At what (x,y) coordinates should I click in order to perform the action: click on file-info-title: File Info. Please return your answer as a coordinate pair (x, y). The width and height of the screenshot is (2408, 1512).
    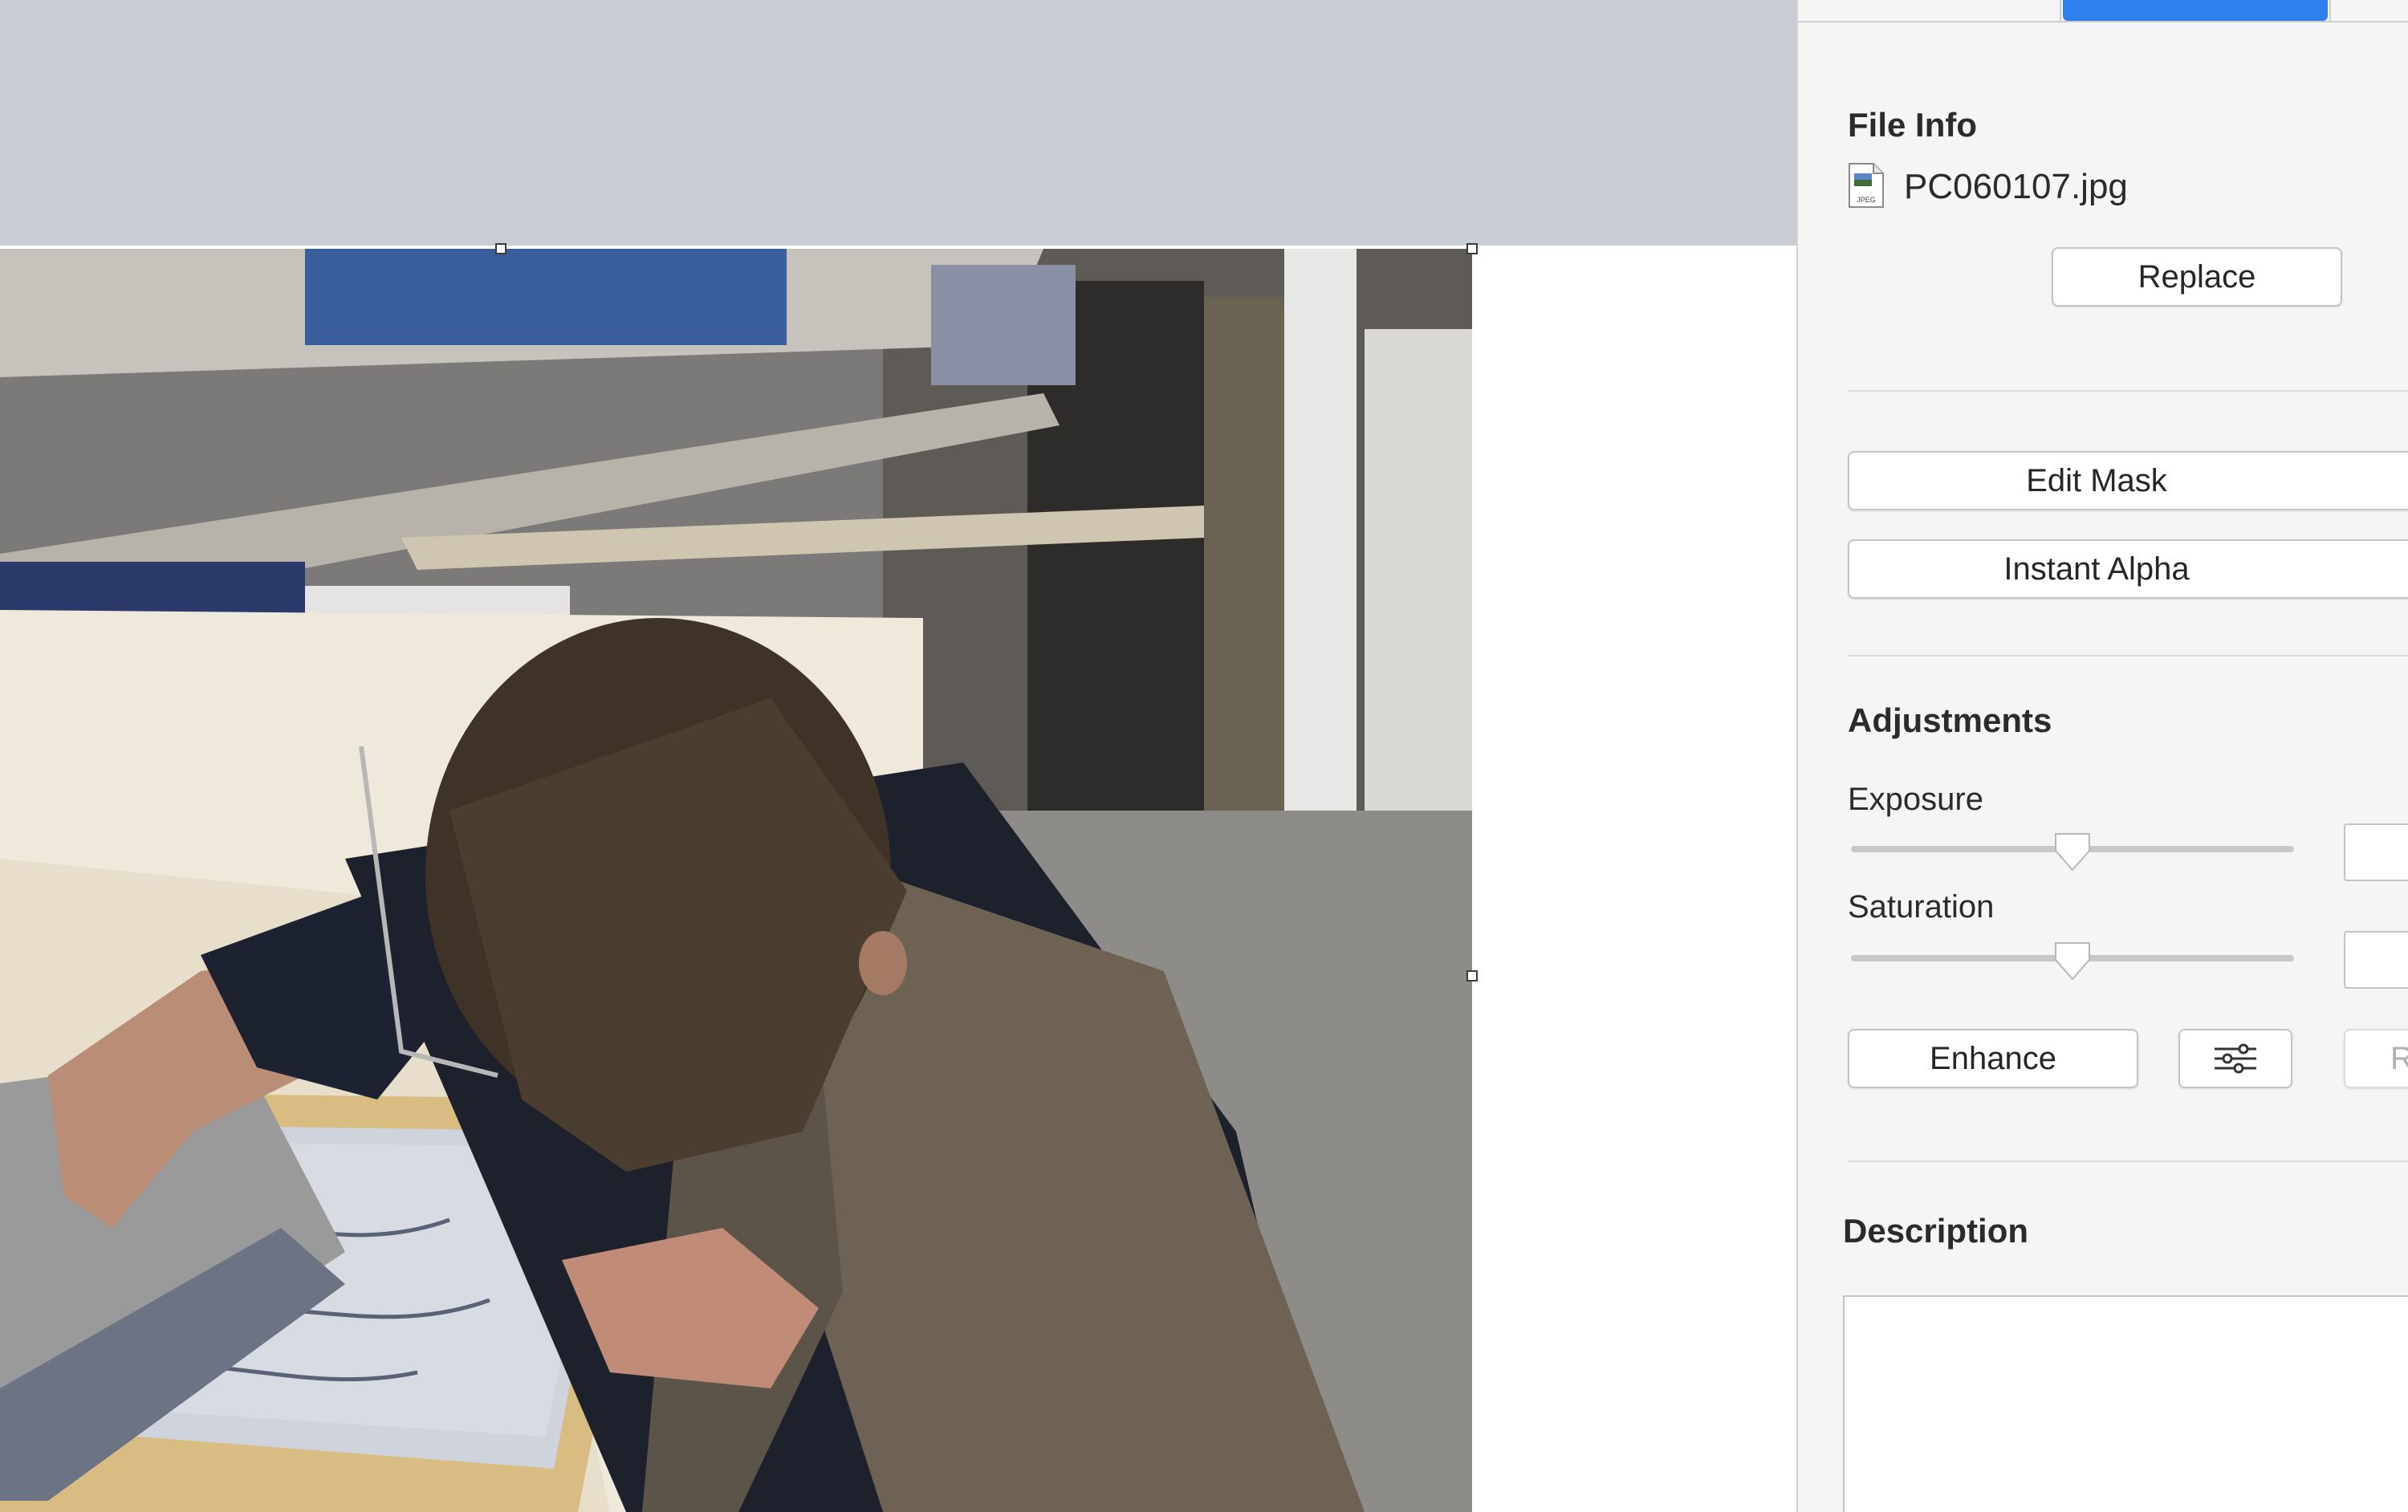
    Looking at the image, I should click on (1912, 125).